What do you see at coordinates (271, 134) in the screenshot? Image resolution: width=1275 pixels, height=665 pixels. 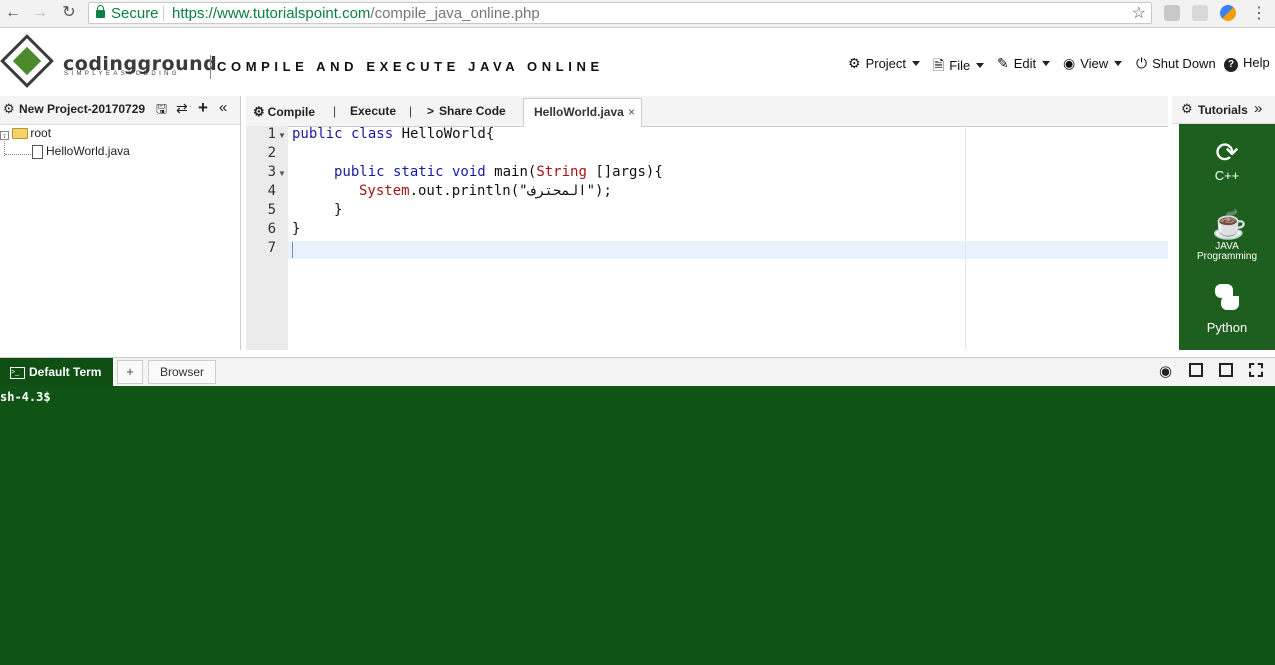 I see `line-number: 1` at bounding box center [271, 134].